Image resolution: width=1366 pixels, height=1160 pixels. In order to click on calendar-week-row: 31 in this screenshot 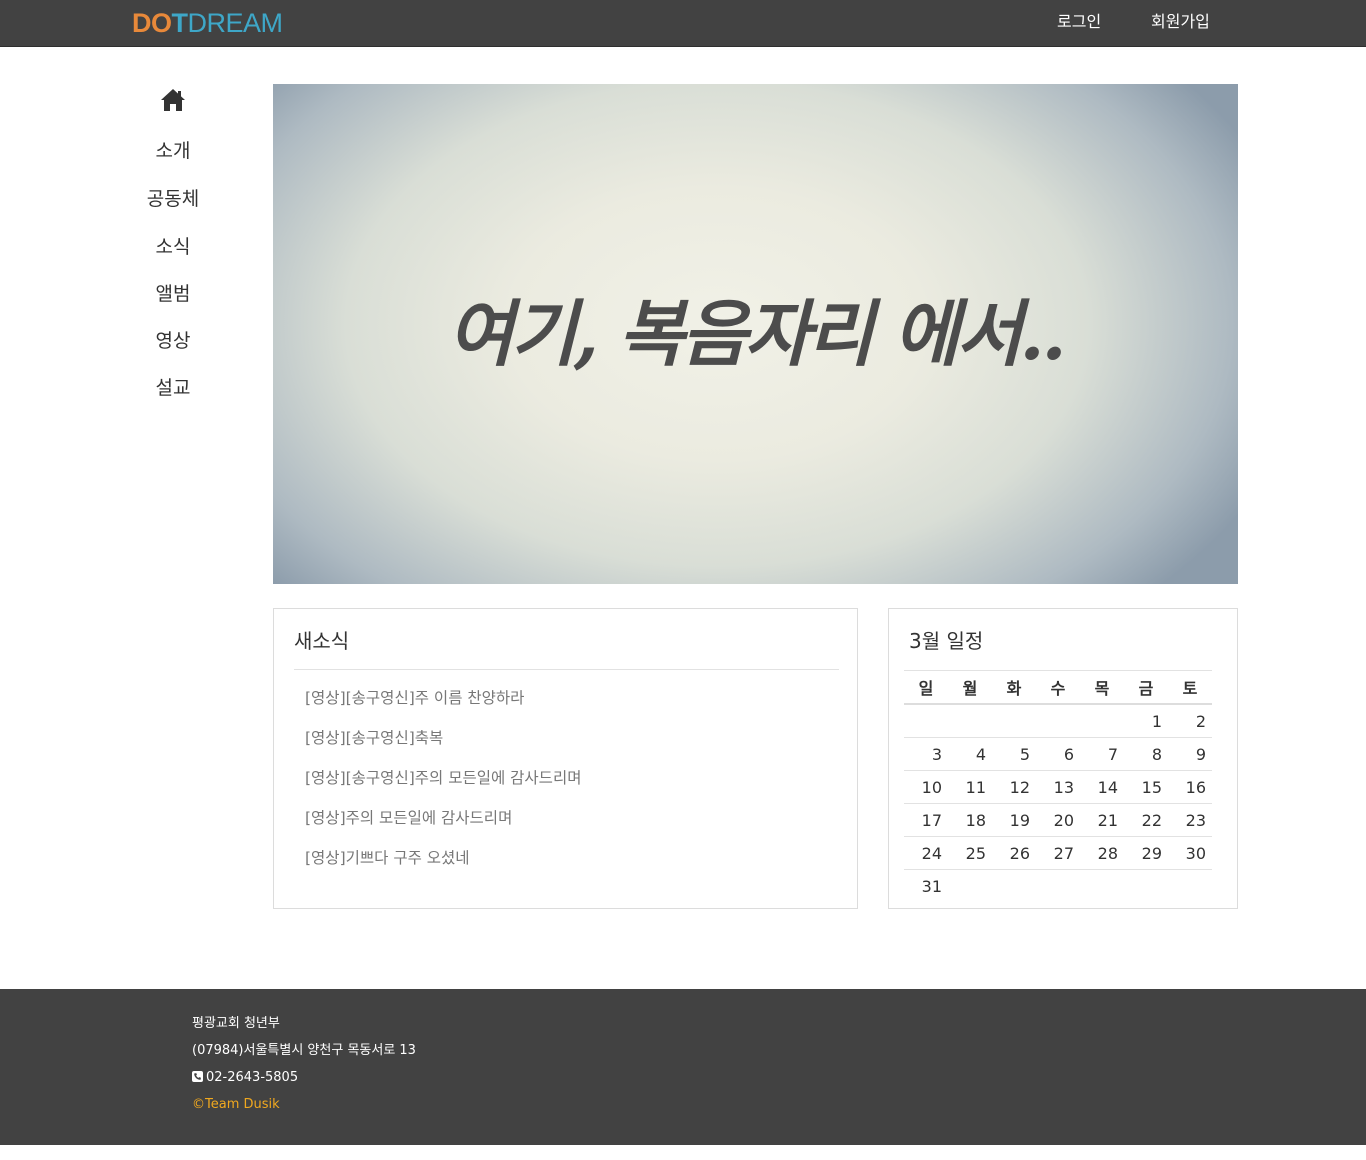, I will do `click(1058, 886)`.